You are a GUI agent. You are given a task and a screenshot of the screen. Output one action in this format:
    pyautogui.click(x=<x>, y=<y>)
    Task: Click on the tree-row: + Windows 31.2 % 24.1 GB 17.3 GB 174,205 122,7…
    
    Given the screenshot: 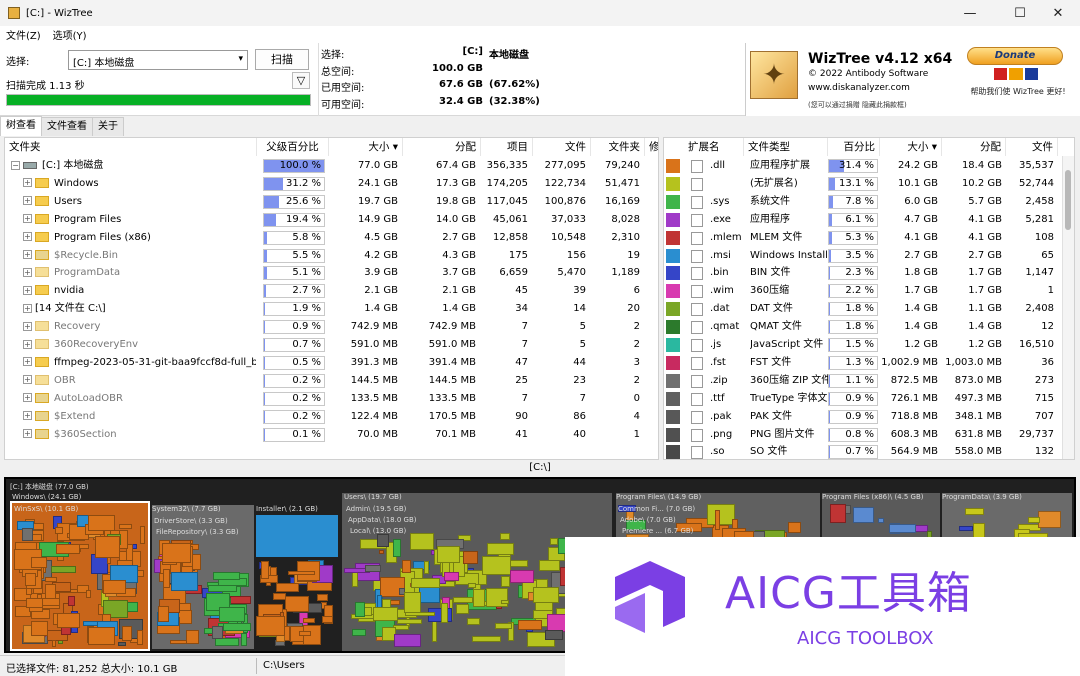 What is the action you would take?
    pyautogui.click(x=331, y=184)
    